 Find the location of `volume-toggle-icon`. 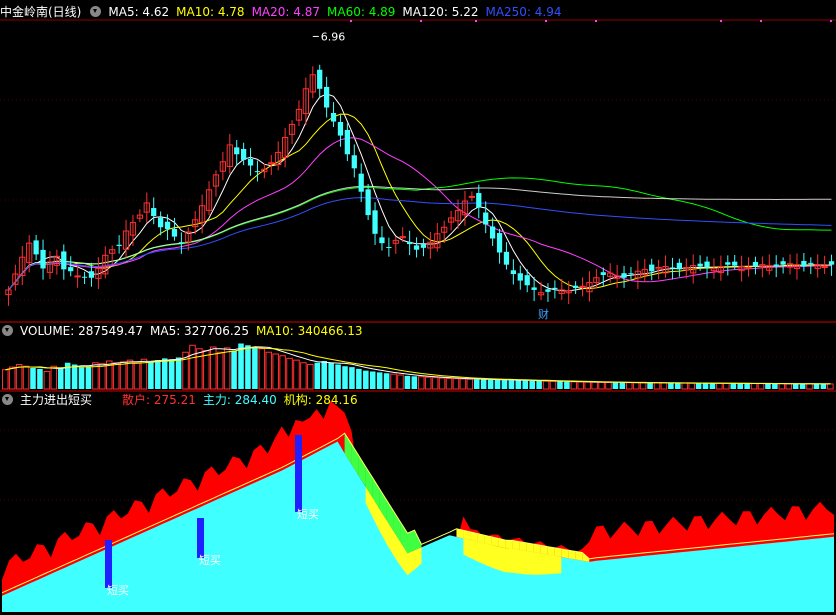

volume-toggle-icon is located at coordinates (7, 330).